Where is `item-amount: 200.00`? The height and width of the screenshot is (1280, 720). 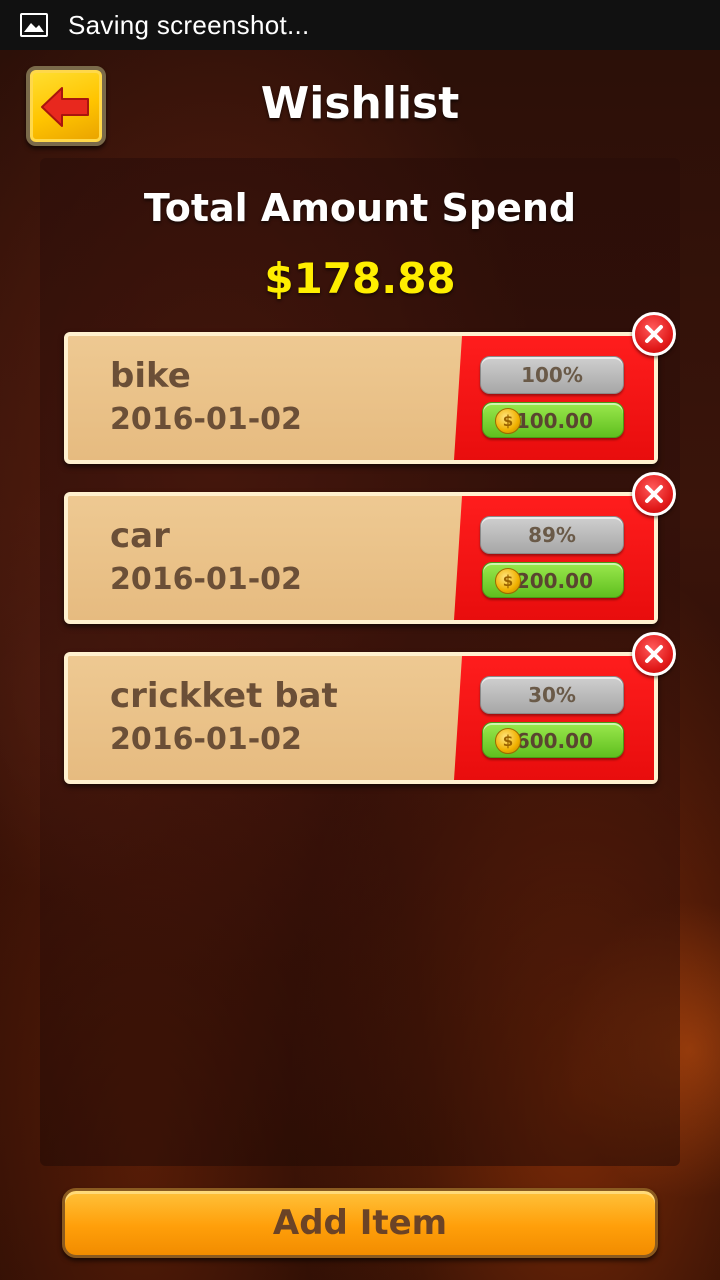 item-amount: 200.00 is located at coordinates (554, 581).